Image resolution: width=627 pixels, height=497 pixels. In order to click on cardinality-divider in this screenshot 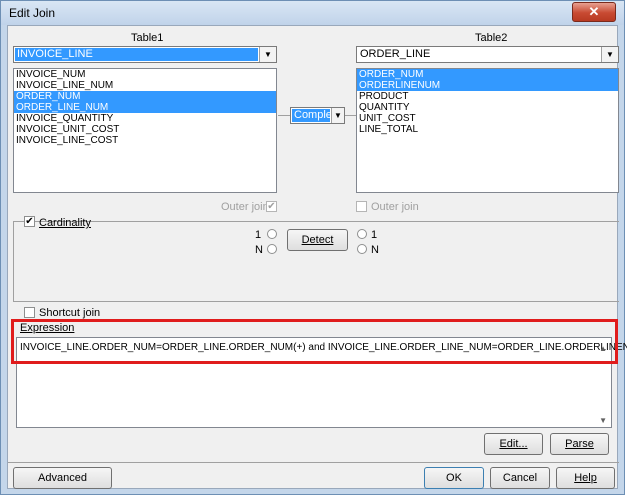, I will do `click(316, 221)`.